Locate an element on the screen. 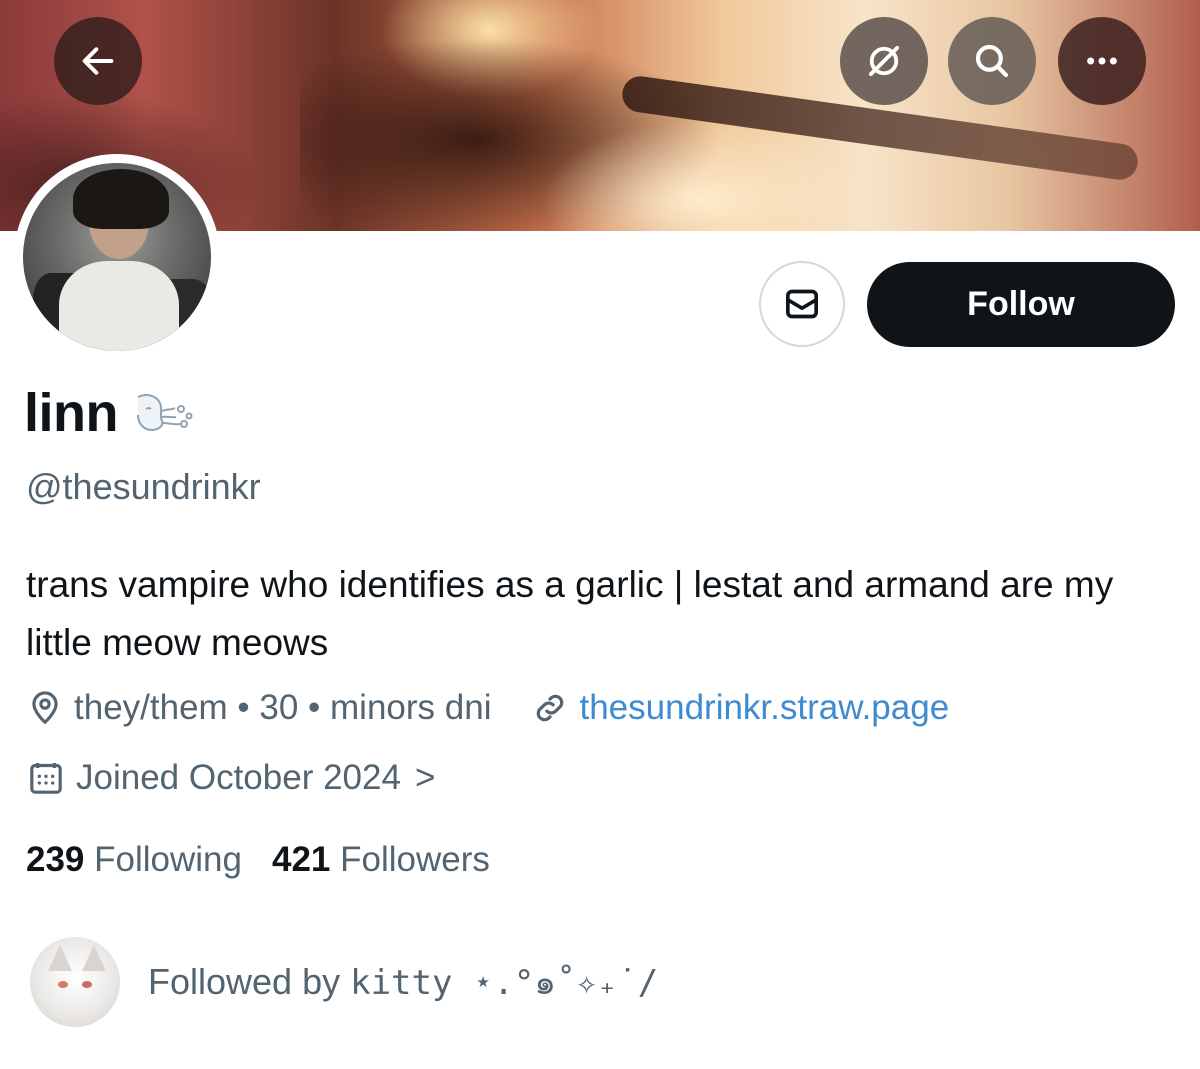  chevron-right-icon: > is located at coordinates (425, 777).